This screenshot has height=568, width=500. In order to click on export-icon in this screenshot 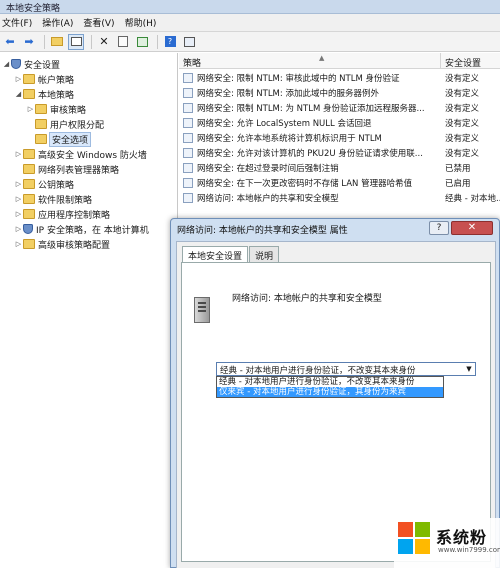, I will do `click(142, 42)`.